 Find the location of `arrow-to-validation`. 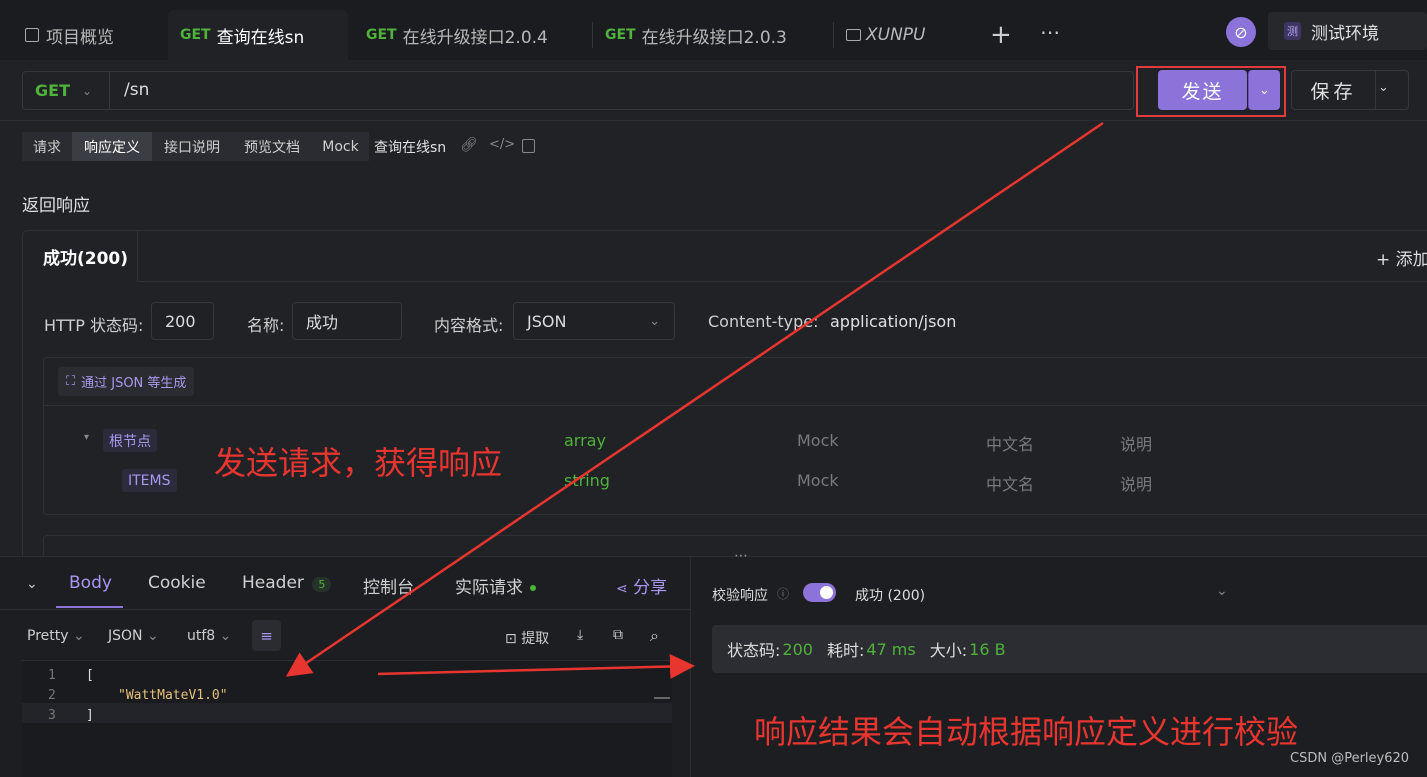

arrow-to-validation is located at coordinates (536, 667).